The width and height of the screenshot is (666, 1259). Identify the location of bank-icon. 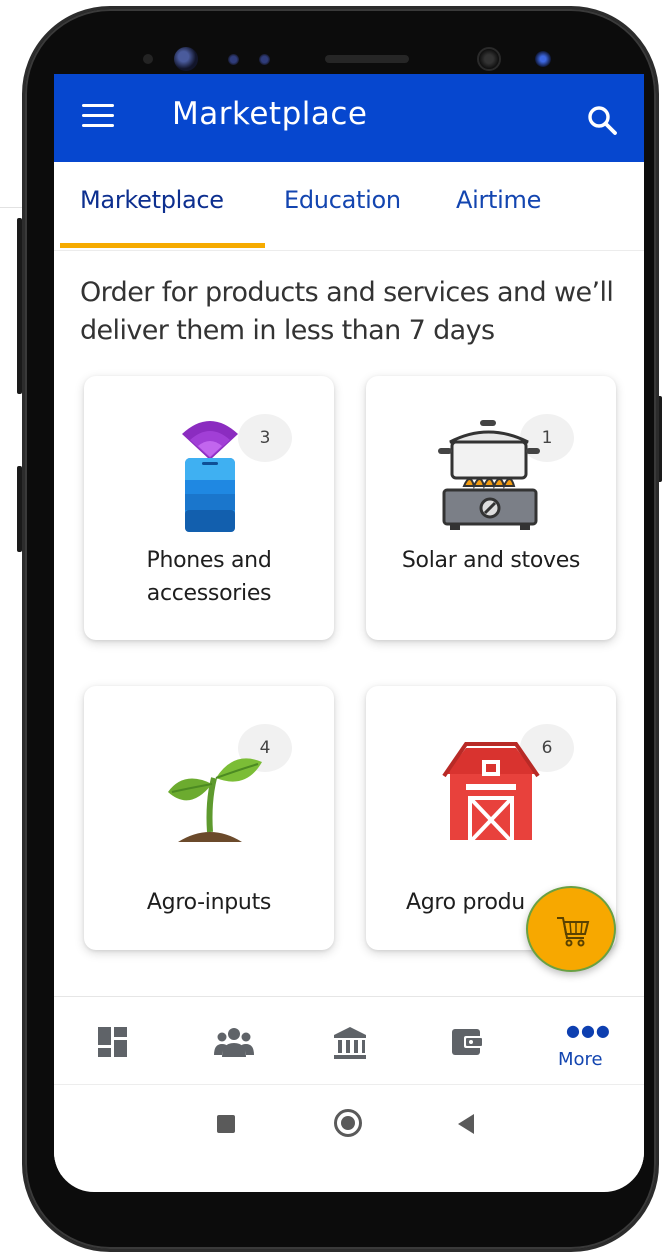
(350, 1043).